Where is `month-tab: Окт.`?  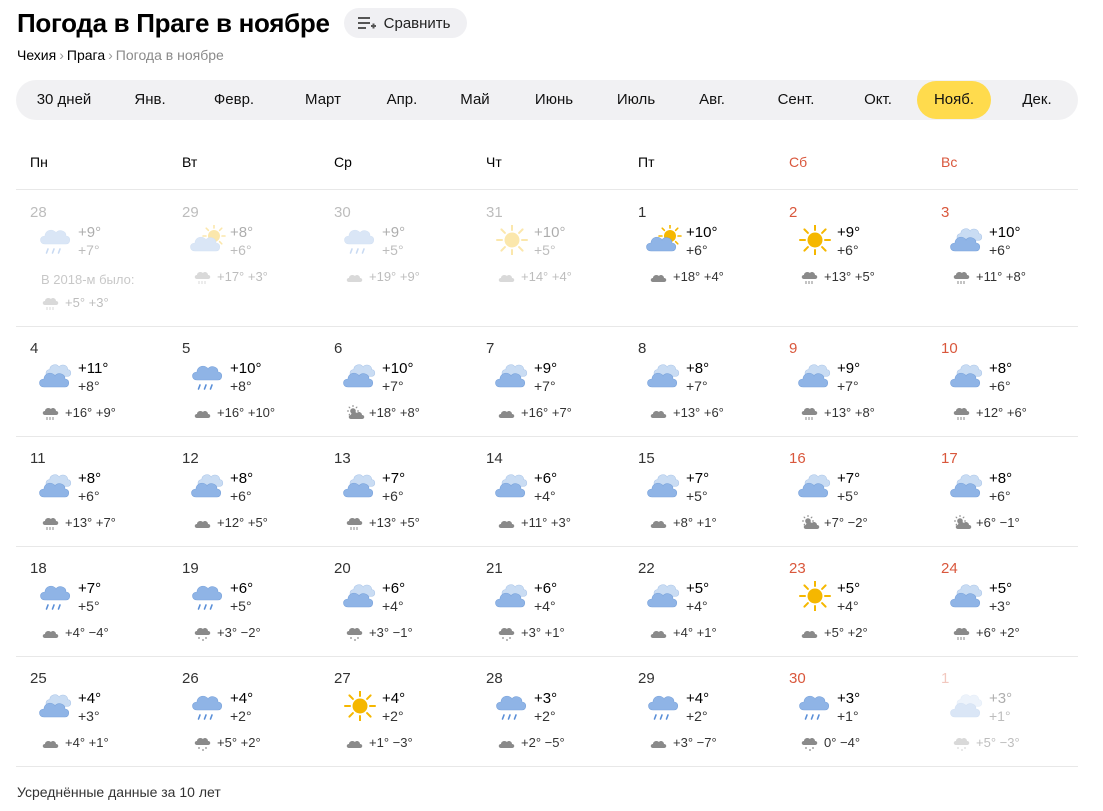 month-tab: Окт. is located at coordinates (878, 100).